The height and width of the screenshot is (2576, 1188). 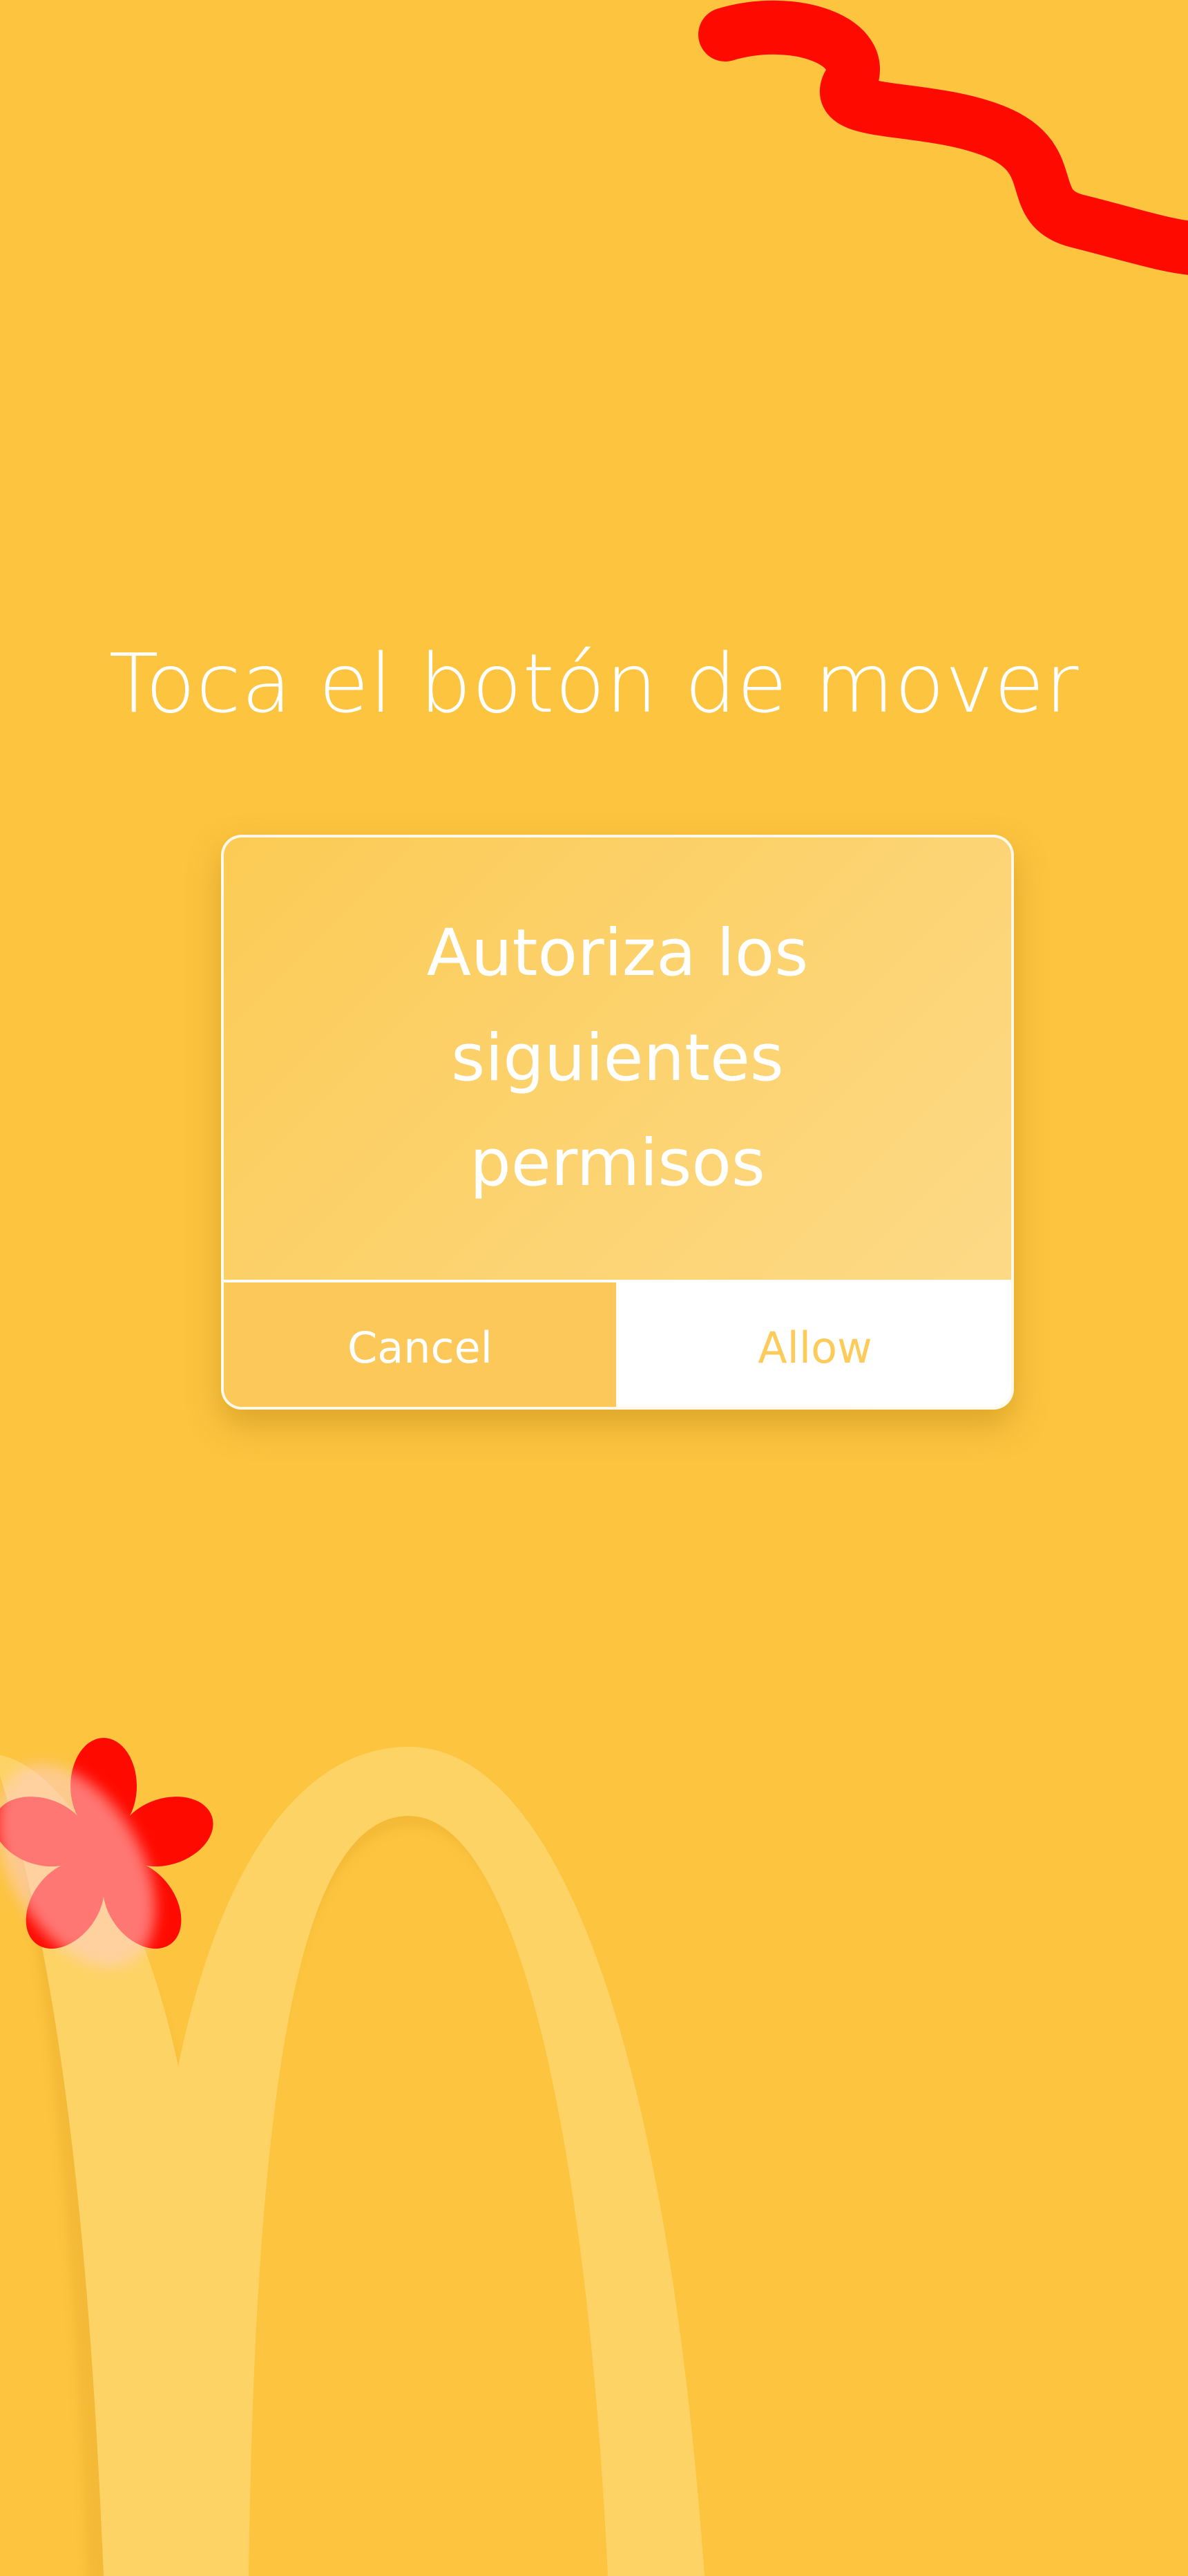 I want to click on dialog-title: Autoriza los siguientes permisos, so click(x=617, y=1058).